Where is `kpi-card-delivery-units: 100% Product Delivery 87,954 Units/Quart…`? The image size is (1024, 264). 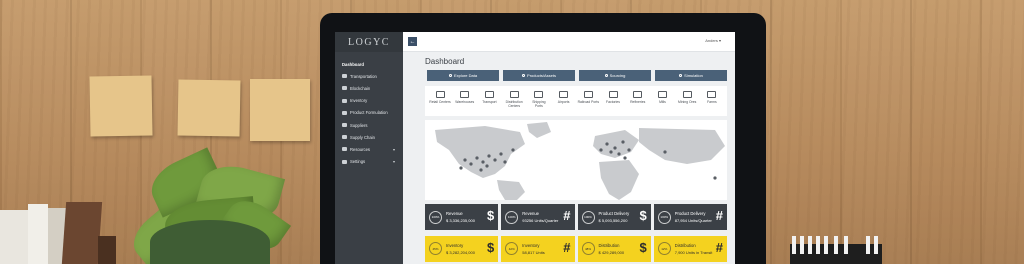
kpi-card-delivery-units: 100% Product Delivery 87,954 Units/Quart… is located at coordinates (690, 217).